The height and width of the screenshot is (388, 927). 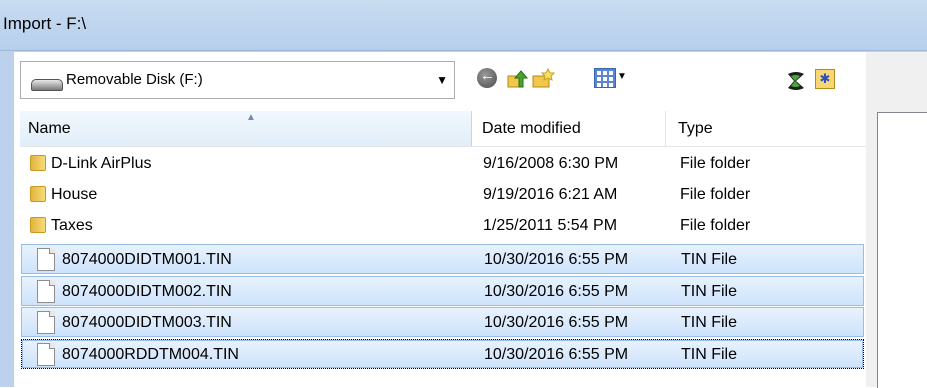 I want to click on column-separator, so click(x=665, y=128).